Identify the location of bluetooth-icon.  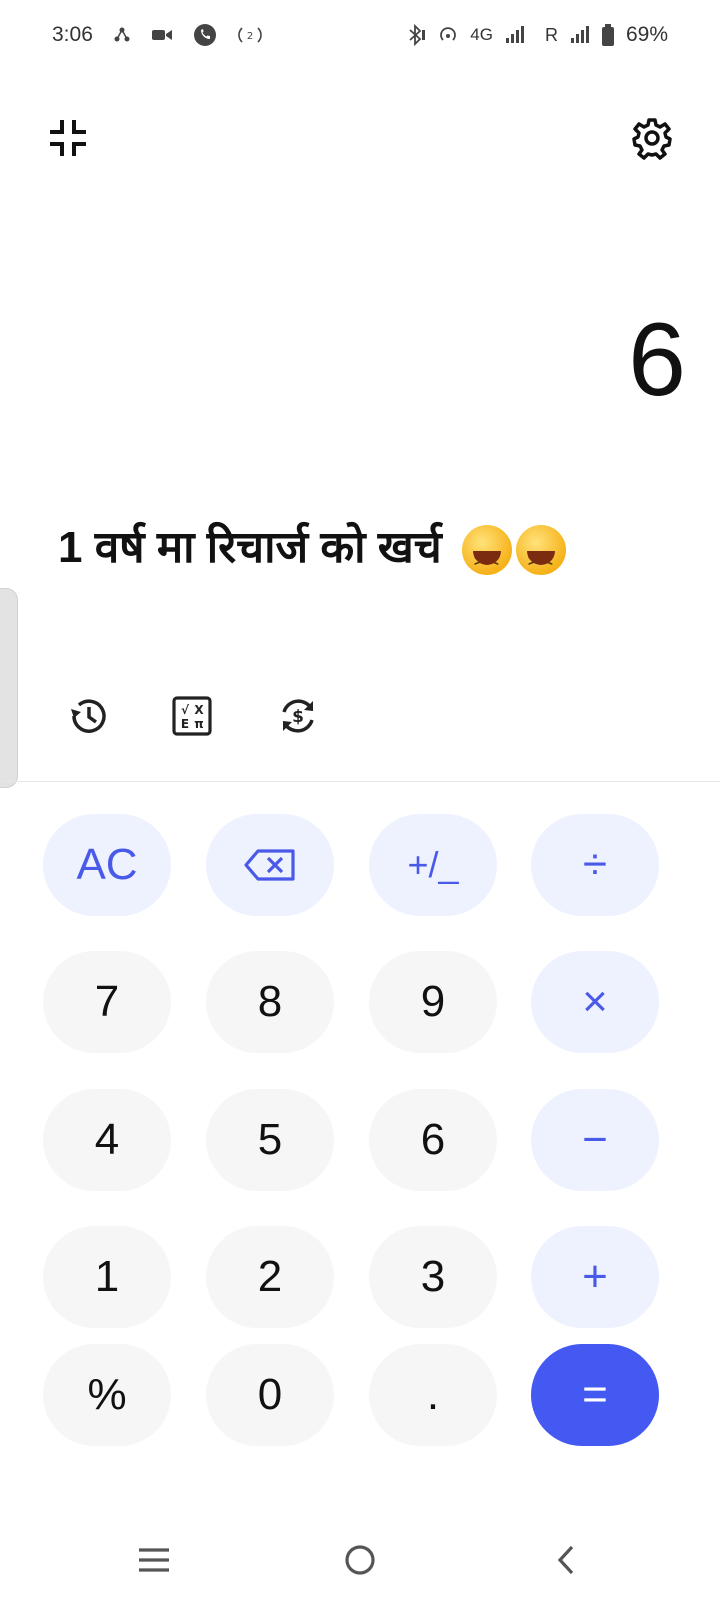
(416, 35).